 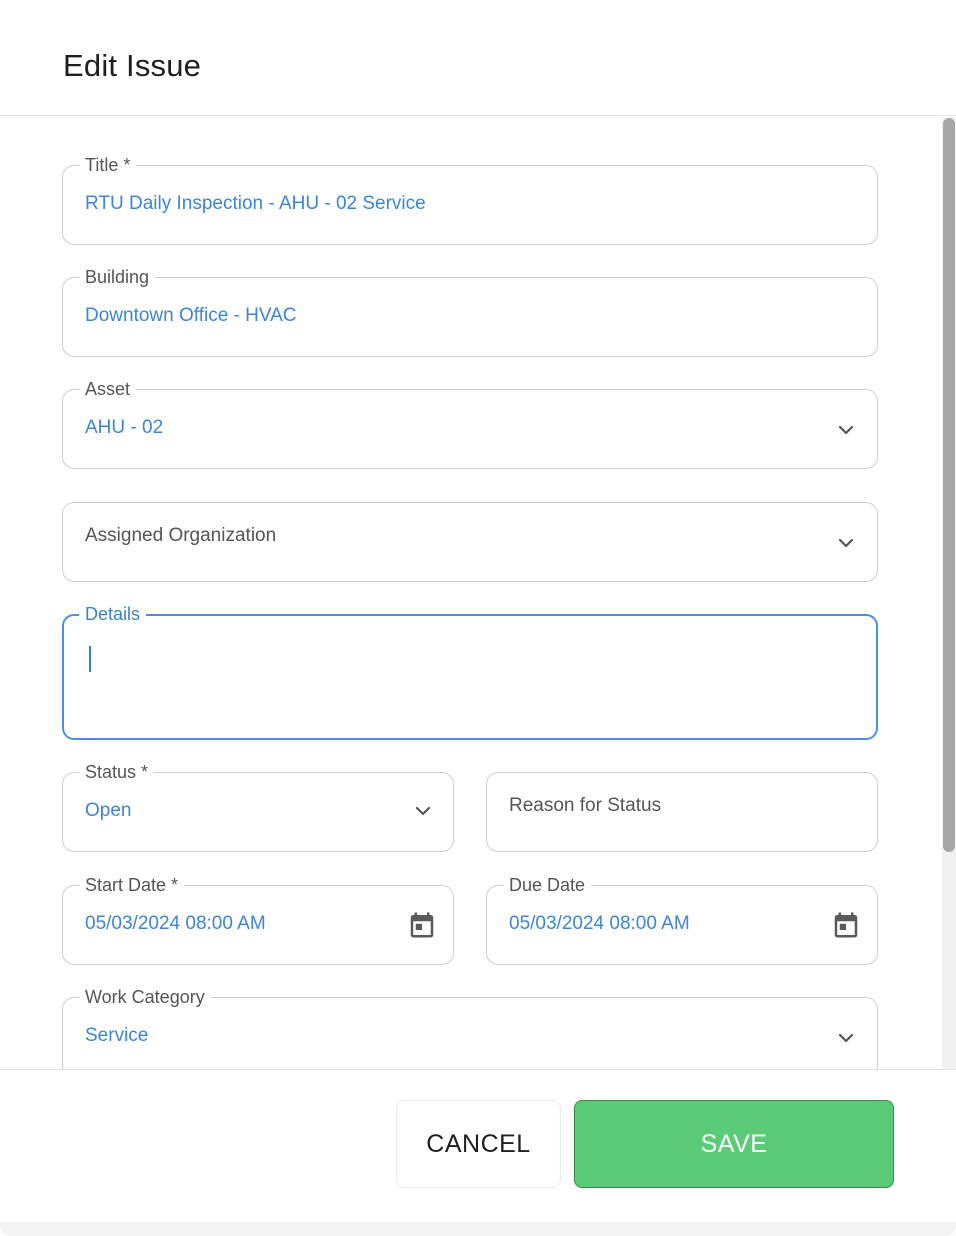 I want to click on work-category-label: Work Category, so click(x=145, y=997).